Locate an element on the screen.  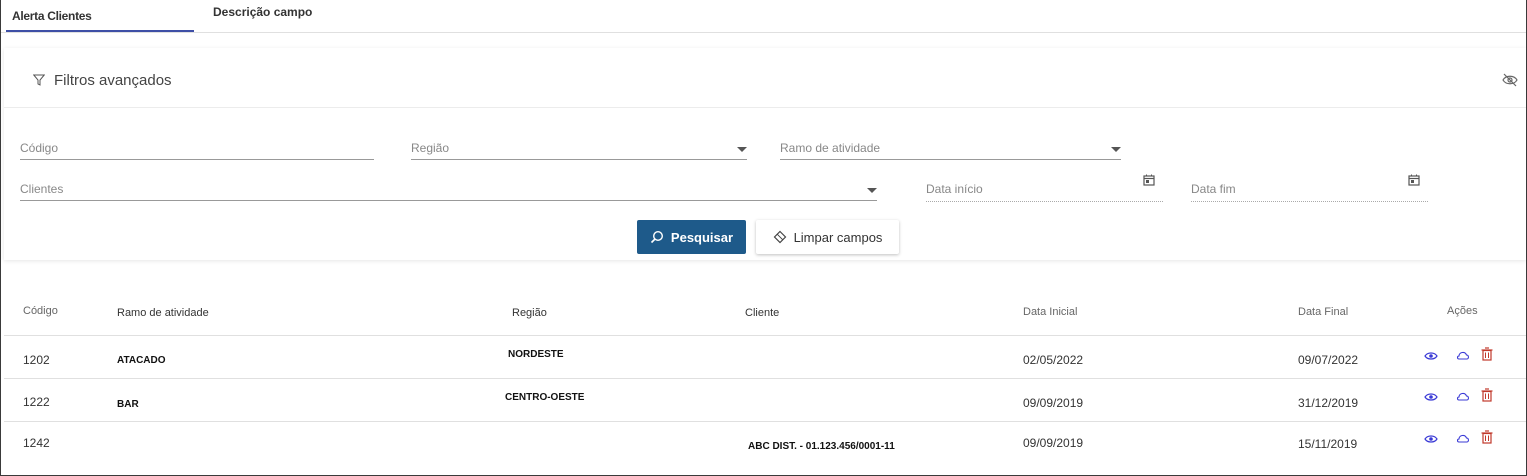
tab-alerta-clientes: Alerta Clientes is located at coordinates (100, 16).